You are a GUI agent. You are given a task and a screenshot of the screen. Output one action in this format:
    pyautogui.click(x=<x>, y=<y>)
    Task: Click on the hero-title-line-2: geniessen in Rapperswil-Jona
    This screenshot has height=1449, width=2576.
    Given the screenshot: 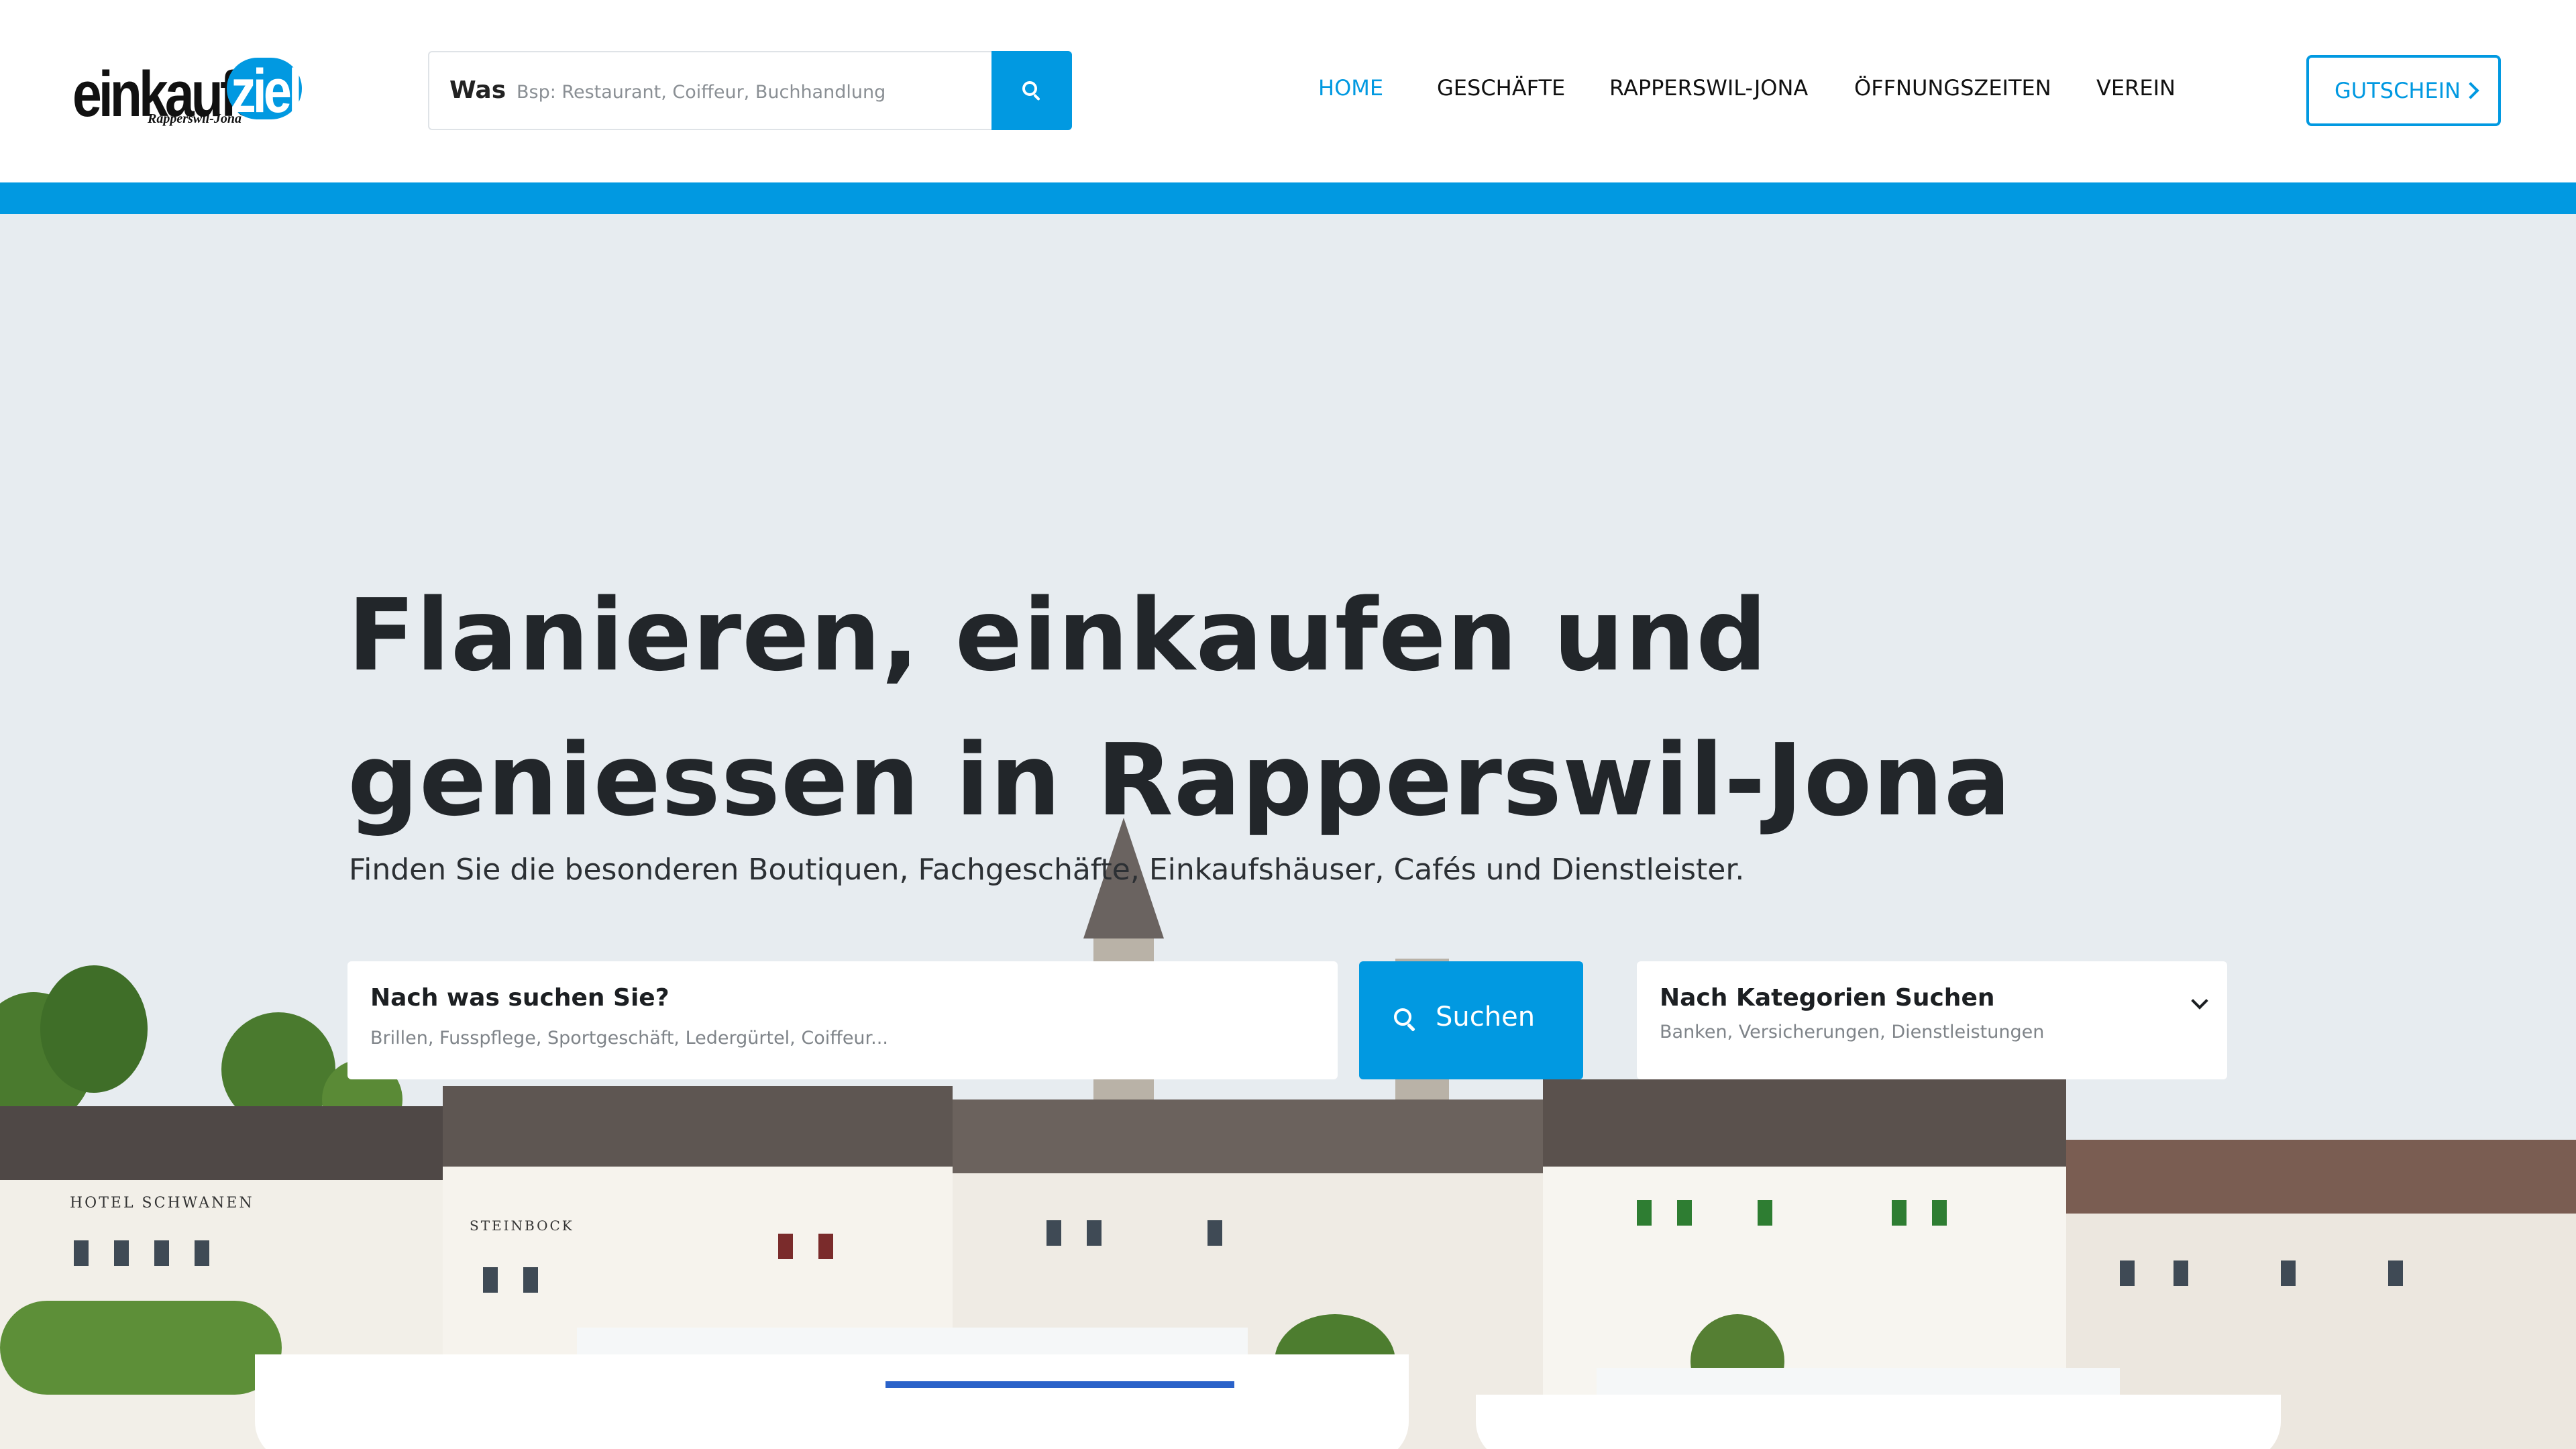 What is the action you would take?
    pyautogui.click(x=1179, y=780)
    